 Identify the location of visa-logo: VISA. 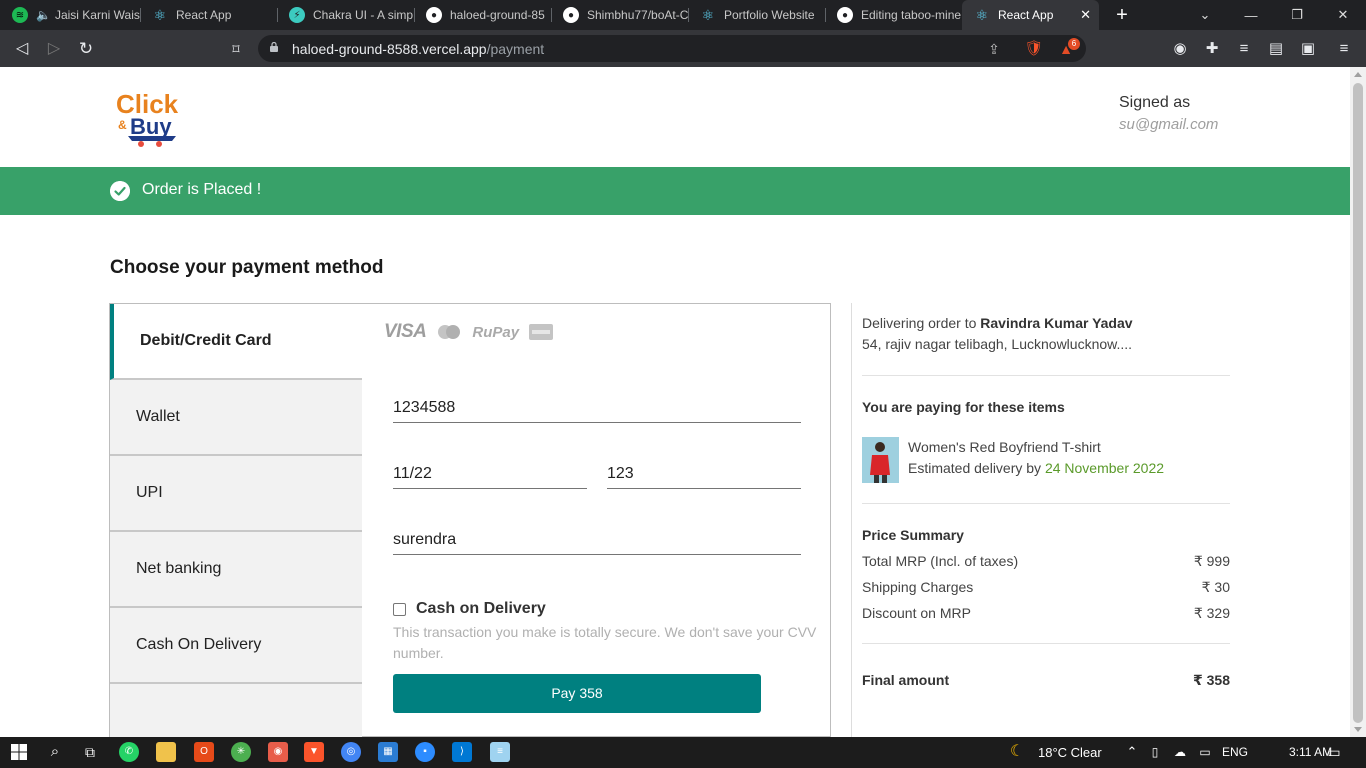
(405, 331).